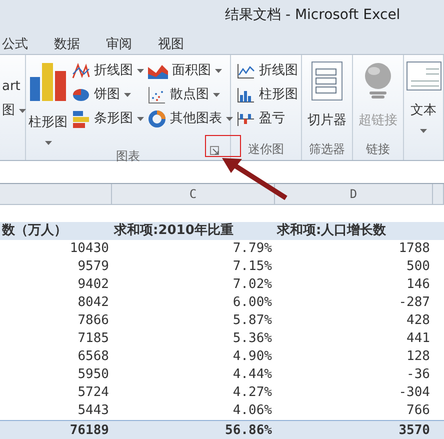 This screenshot has width=444, height=439. What do you see at coordinates (332, 231) in the screenshot?
I see `header-cell-text: 求和项:人口增长数` at bounding box center [332, 231].